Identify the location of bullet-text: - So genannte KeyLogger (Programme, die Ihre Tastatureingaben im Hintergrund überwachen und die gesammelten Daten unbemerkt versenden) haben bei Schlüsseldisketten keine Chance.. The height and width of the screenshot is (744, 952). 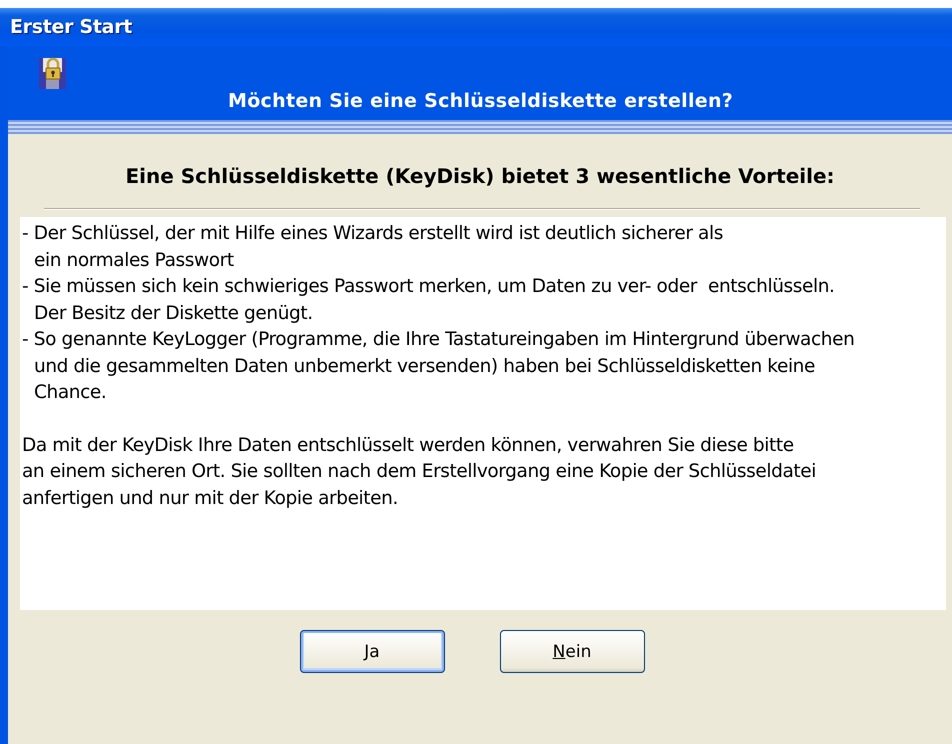
(439, 366).